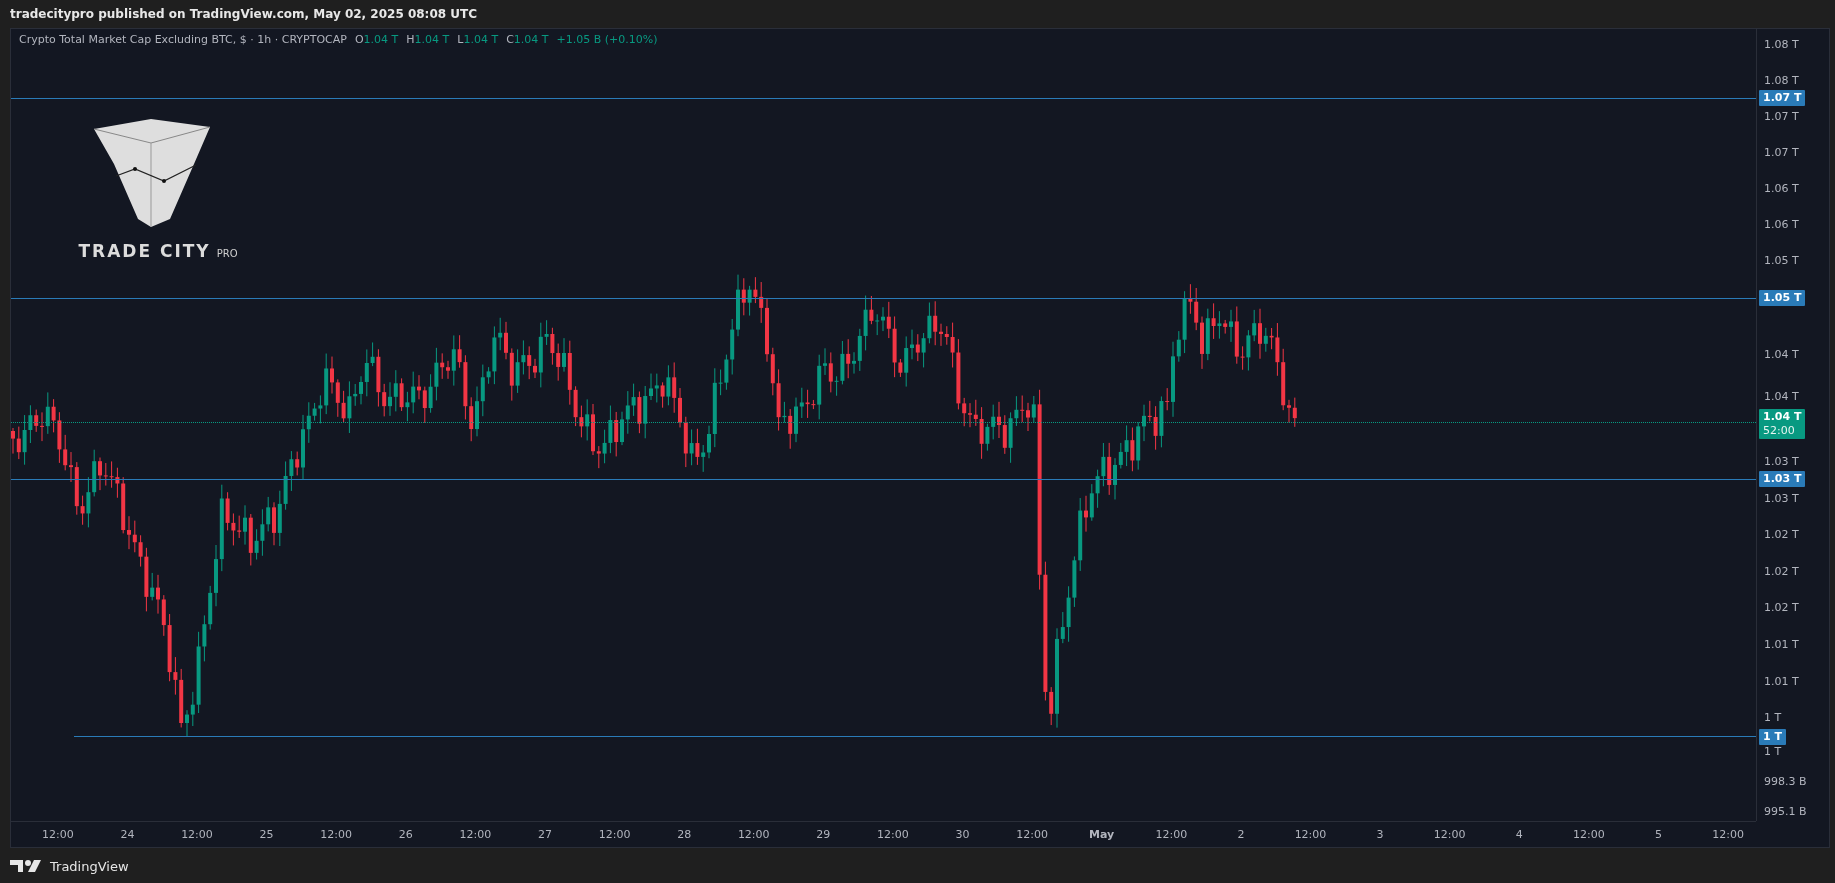 This screenshot has height=883, width=1835. What do you see at coordinates (1779, 431) in the screenshot?
I see `countdown: 52:00` at bounding box center [1779, 431].